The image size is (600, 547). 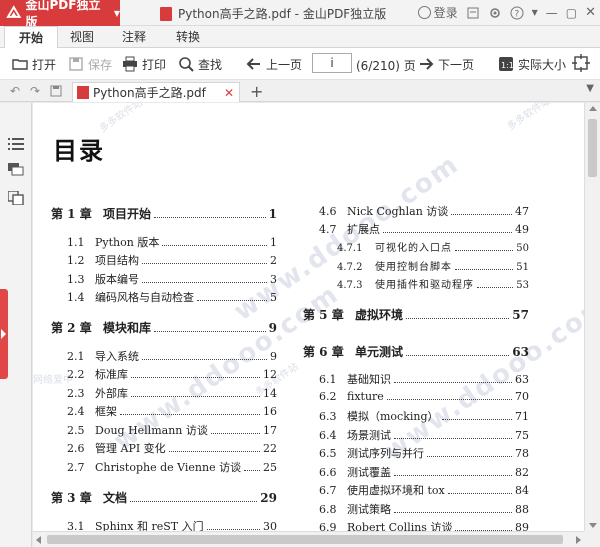 What do you see at coordinates (164, 213) in the screenshot?
I see `toc-entry: 第 1 章项目开始 1` at bounding box center [164, 213].